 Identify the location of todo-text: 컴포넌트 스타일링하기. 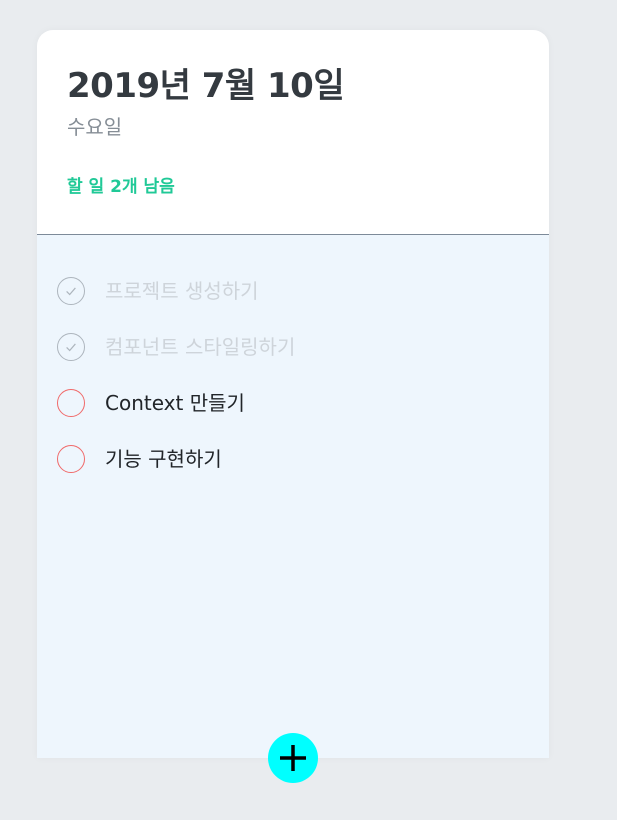
(200, 347).